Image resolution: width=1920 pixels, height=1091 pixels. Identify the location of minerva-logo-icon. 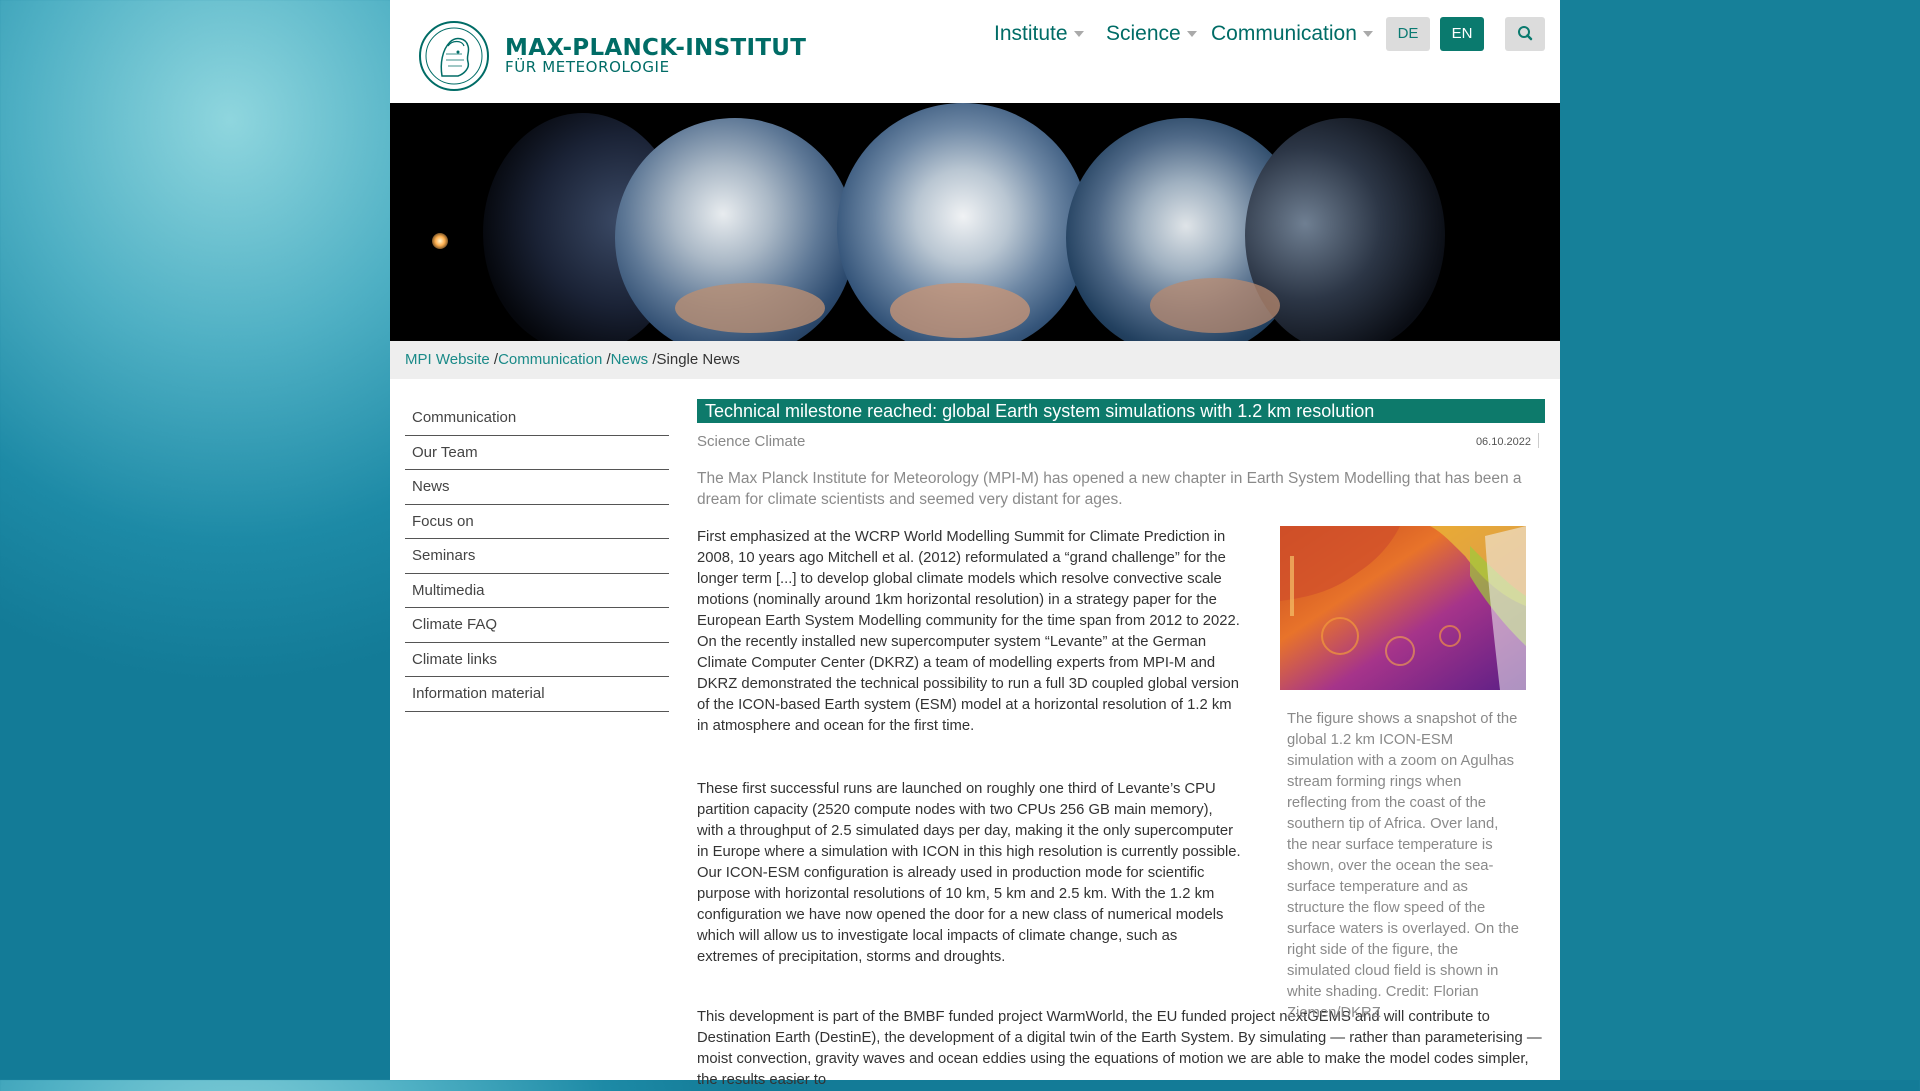
(454, 56).